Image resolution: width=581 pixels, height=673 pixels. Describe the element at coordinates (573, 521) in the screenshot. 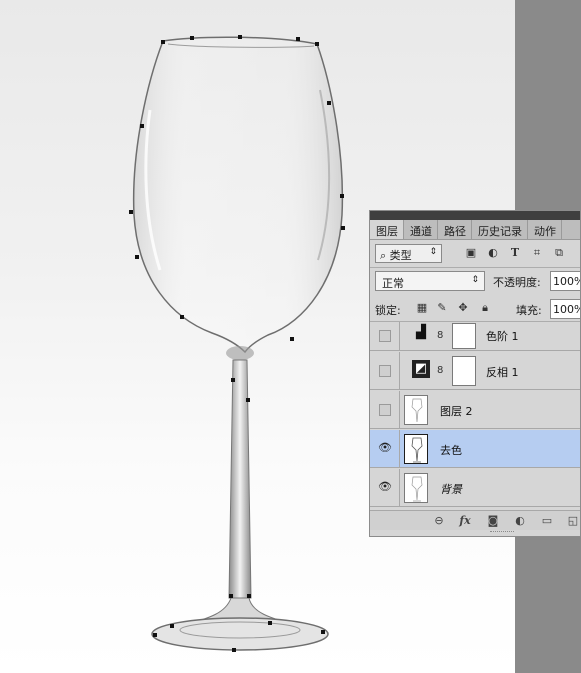

I see `new-layer-icon: ◱` at that location.